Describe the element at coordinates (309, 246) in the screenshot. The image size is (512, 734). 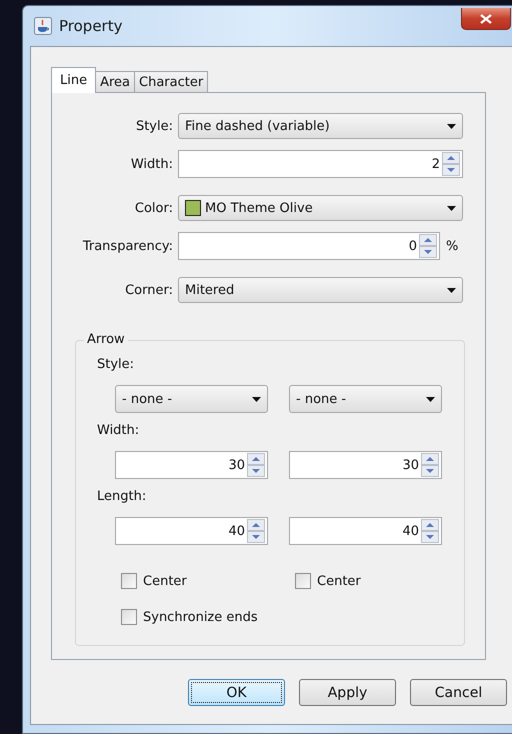
I see `number-spinner: 0` at that location.